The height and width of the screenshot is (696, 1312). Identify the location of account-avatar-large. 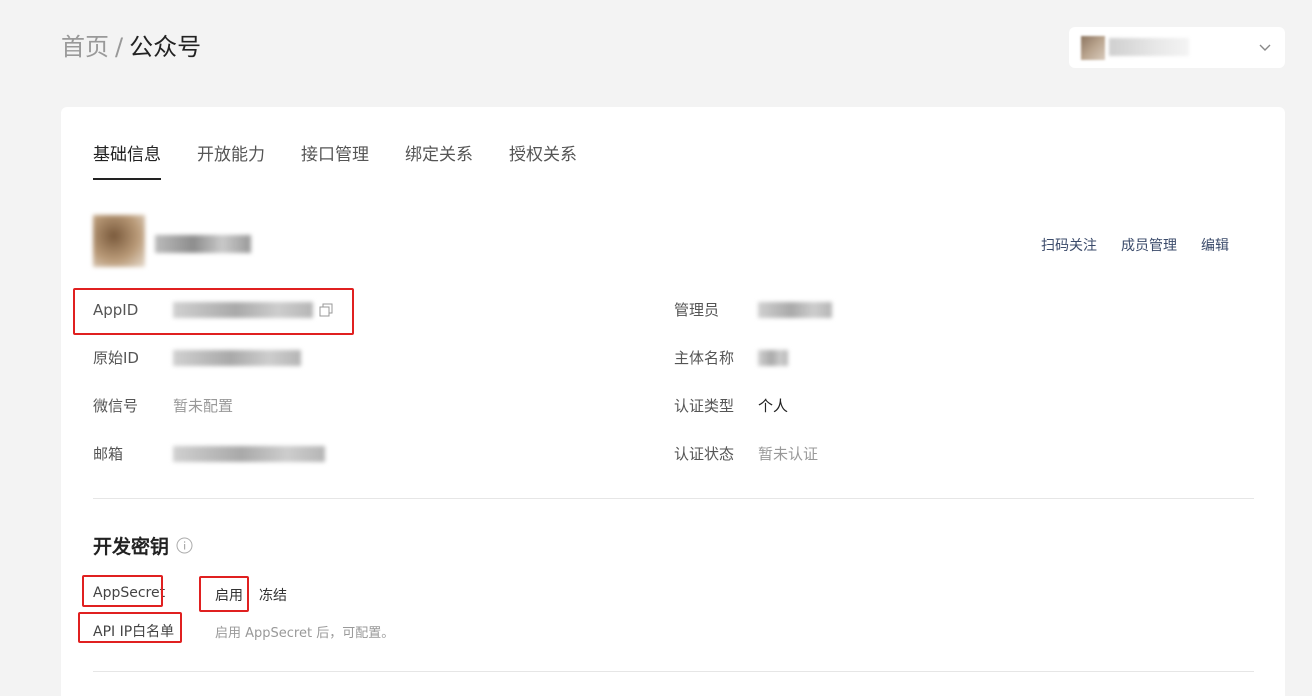
(119, 241).